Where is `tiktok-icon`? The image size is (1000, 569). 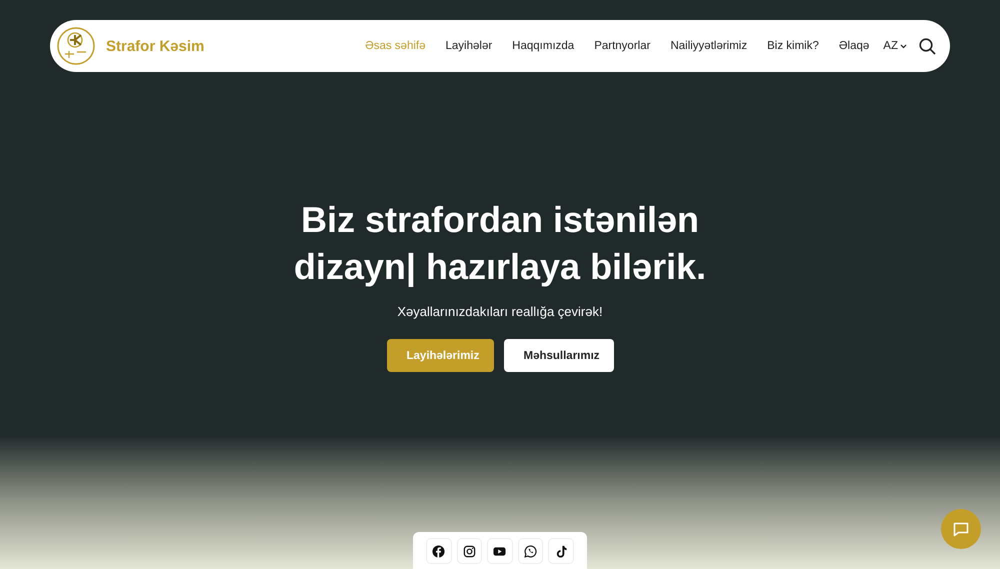 tiktok-icon is located at coordinates (561, 551).